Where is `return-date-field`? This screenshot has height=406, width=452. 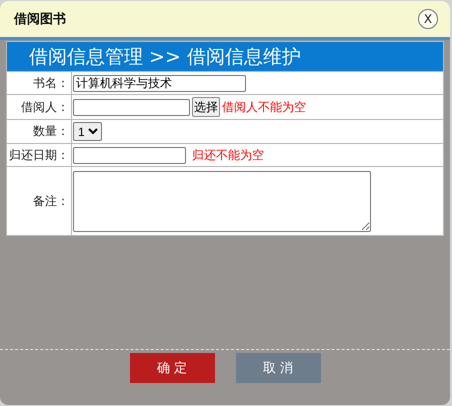
return-date-field is located at coordinates (129, 155).